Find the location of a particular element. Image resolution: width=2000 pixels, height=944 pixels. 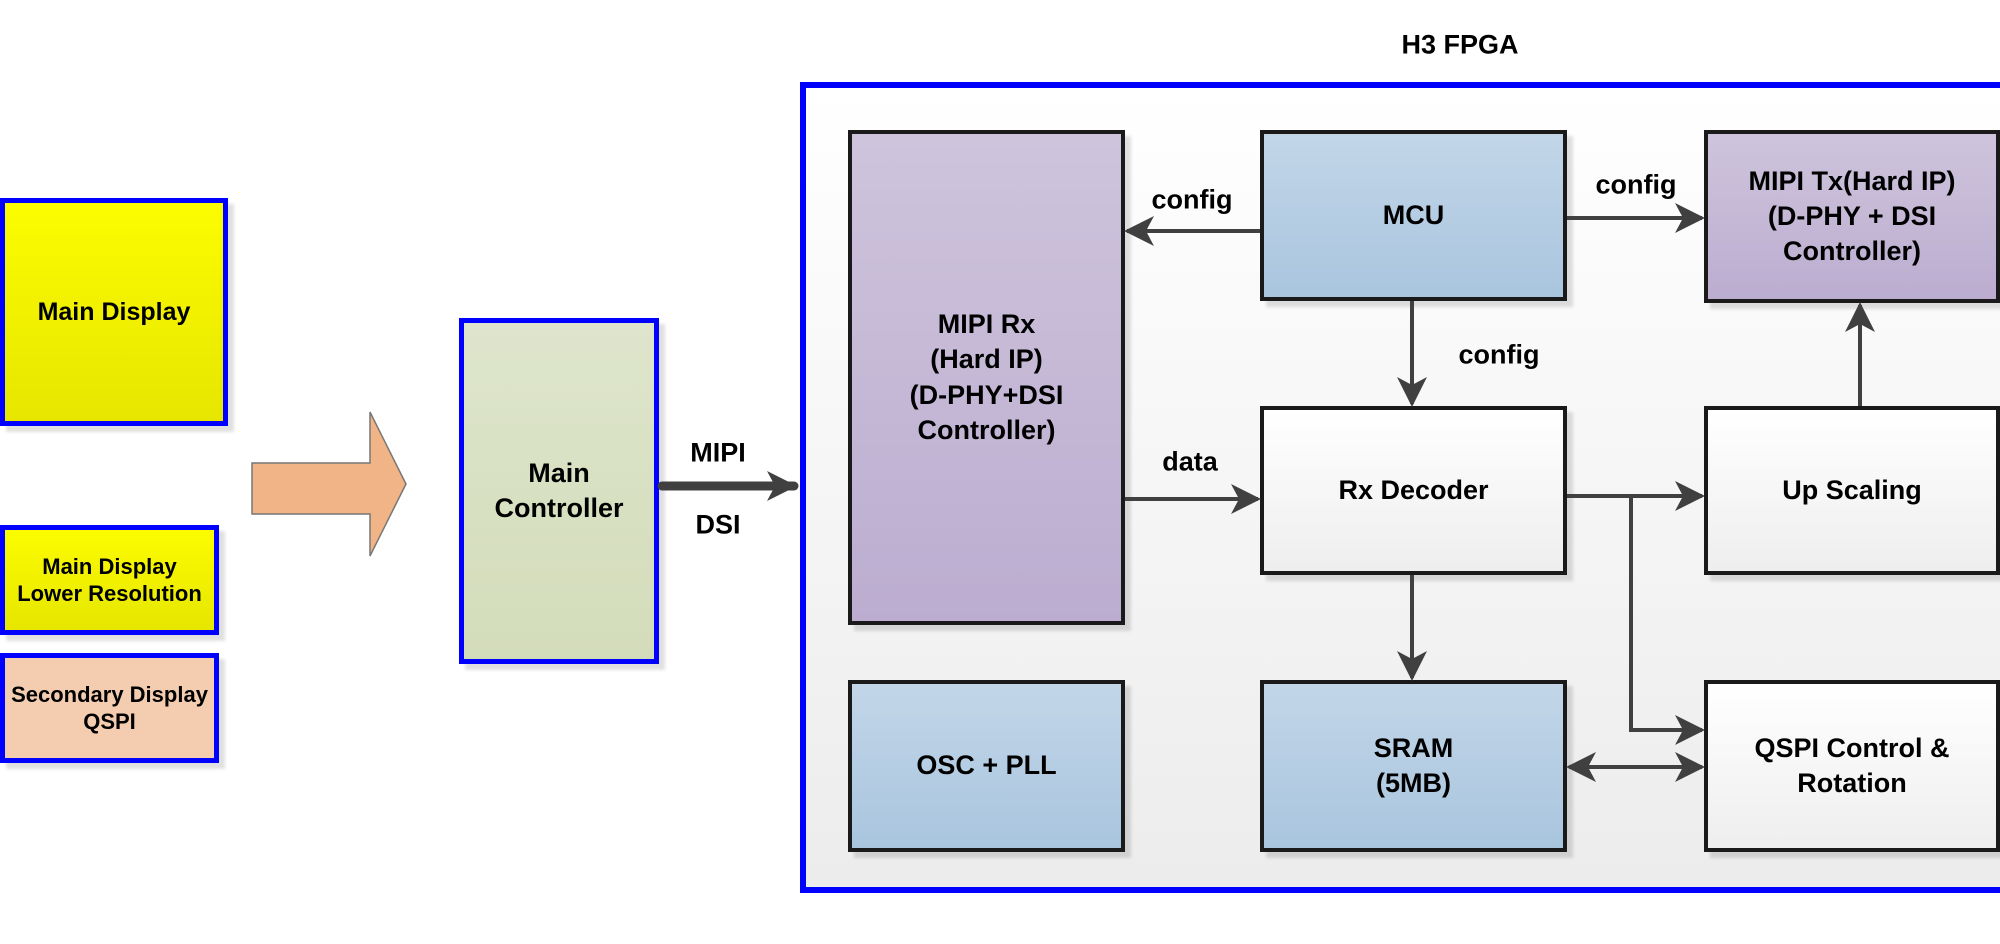

arrow-decoder-to-qspi is located at coordinates (1667, 620).